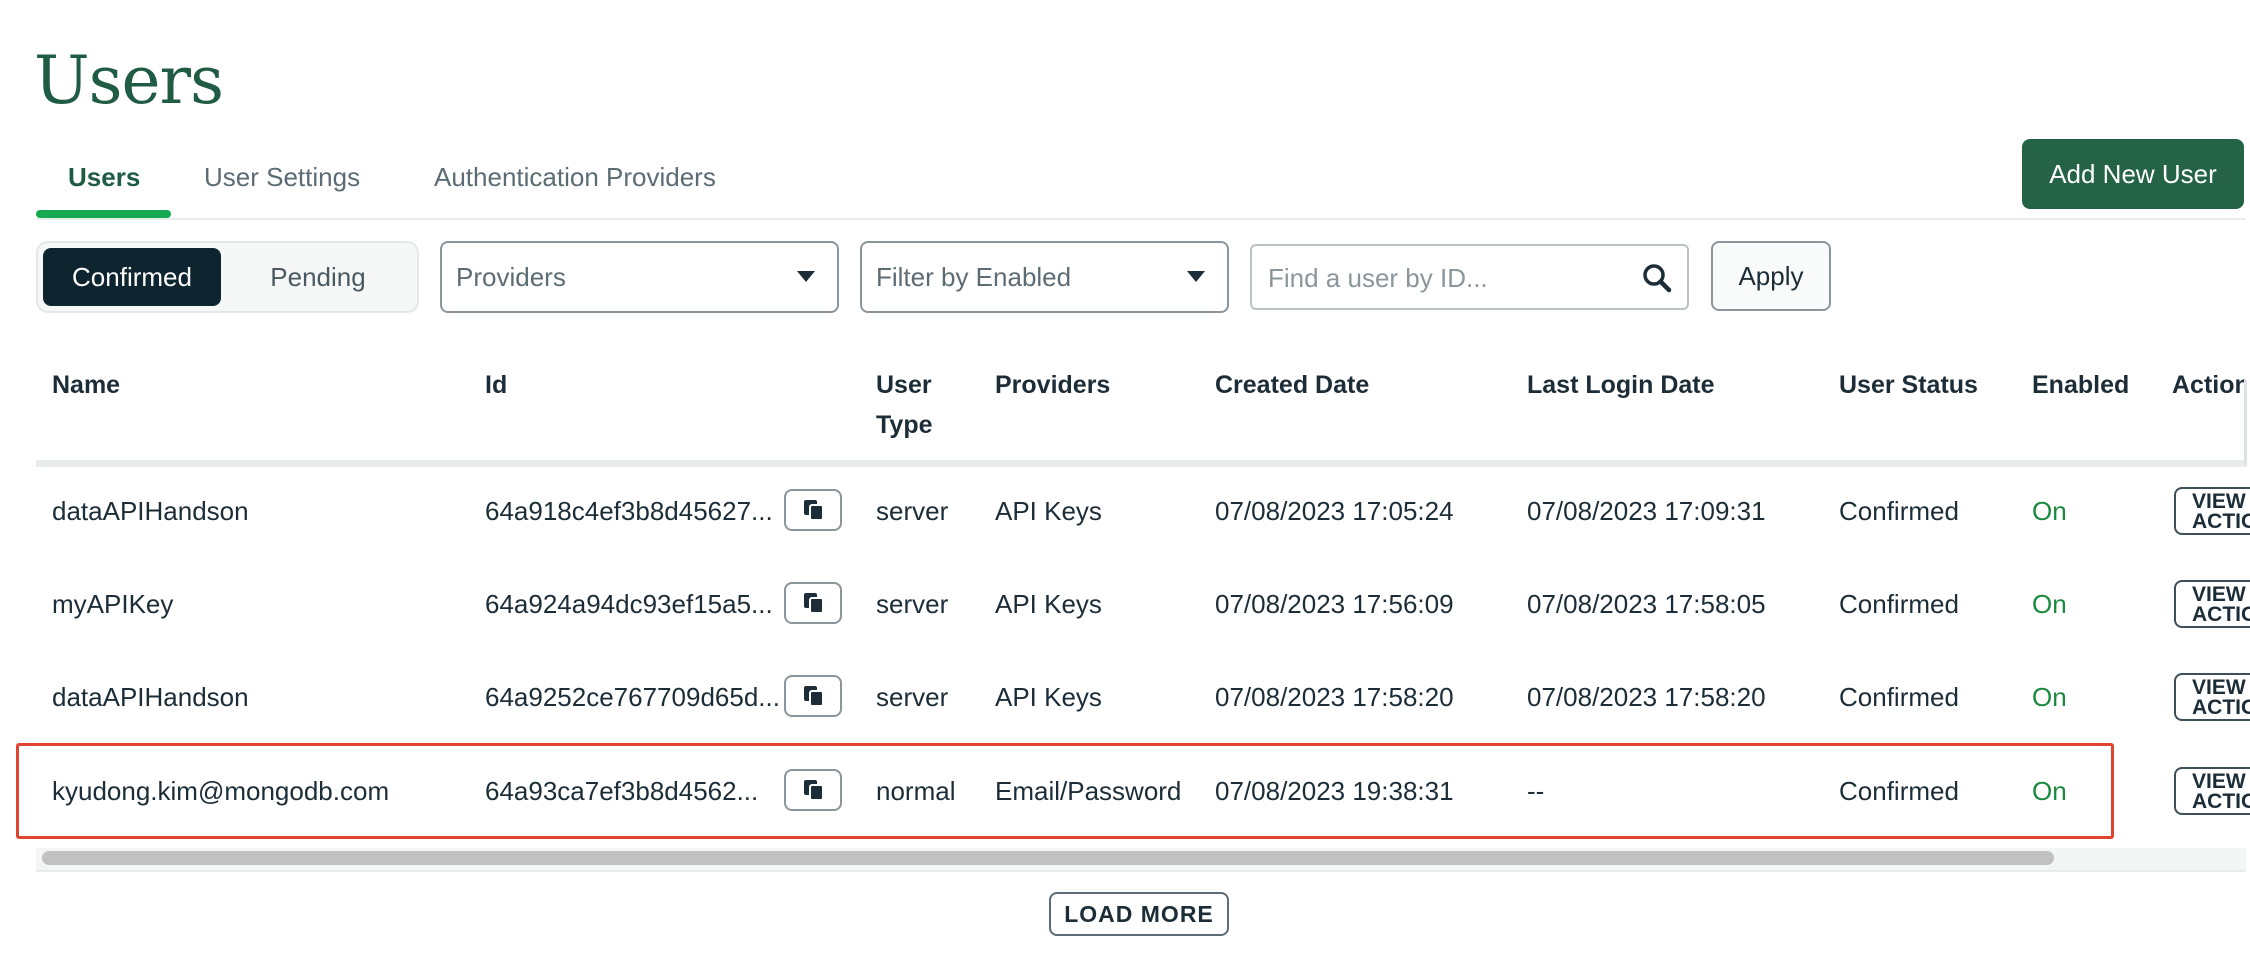  Describe the element at coordinates (318, 277) in the screenshot. I see `segment-pending: Pending` at that location.